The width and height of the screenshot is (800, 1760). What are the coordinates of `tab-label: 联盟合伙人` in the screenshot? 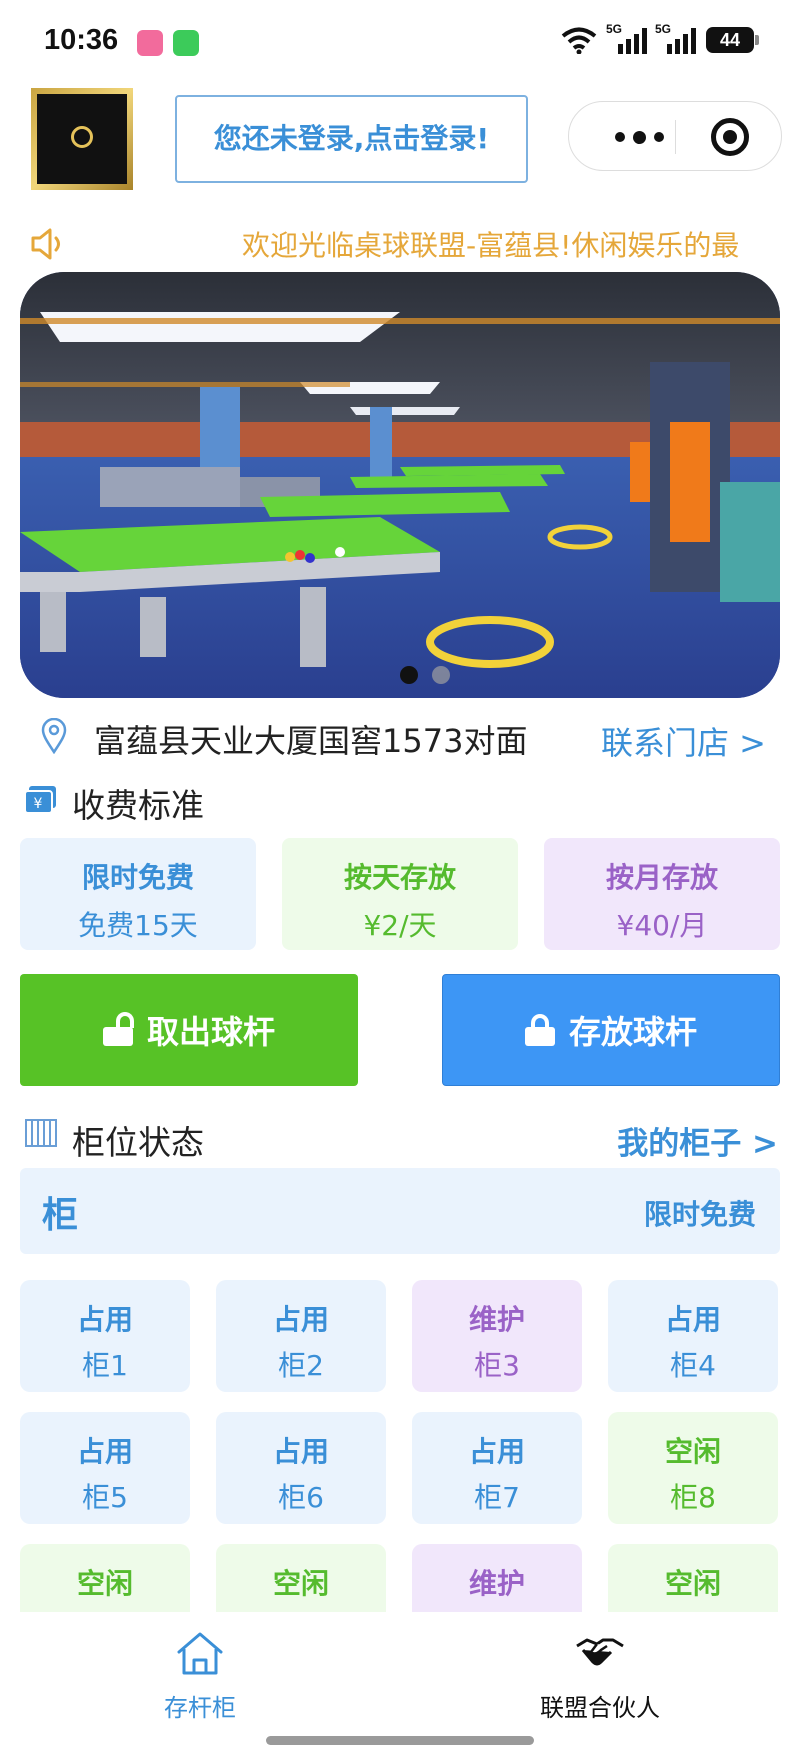 It's located at (600, 1708).